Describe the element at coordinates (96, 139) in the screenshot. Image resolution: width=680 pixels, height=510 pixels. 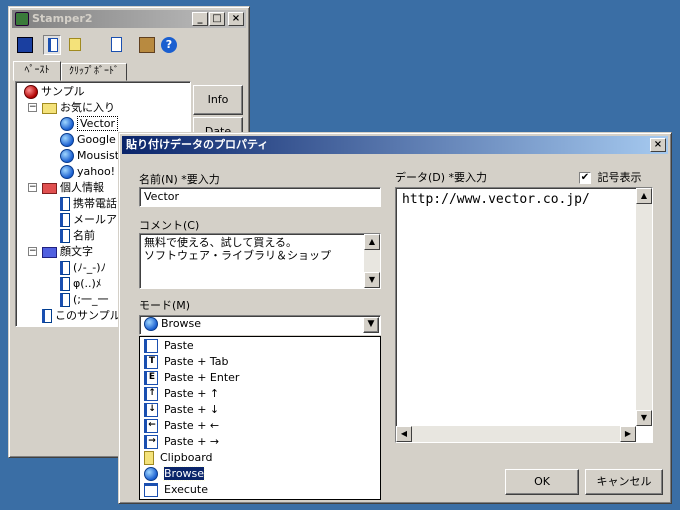
I see `tree-item-label: Google` at that location.